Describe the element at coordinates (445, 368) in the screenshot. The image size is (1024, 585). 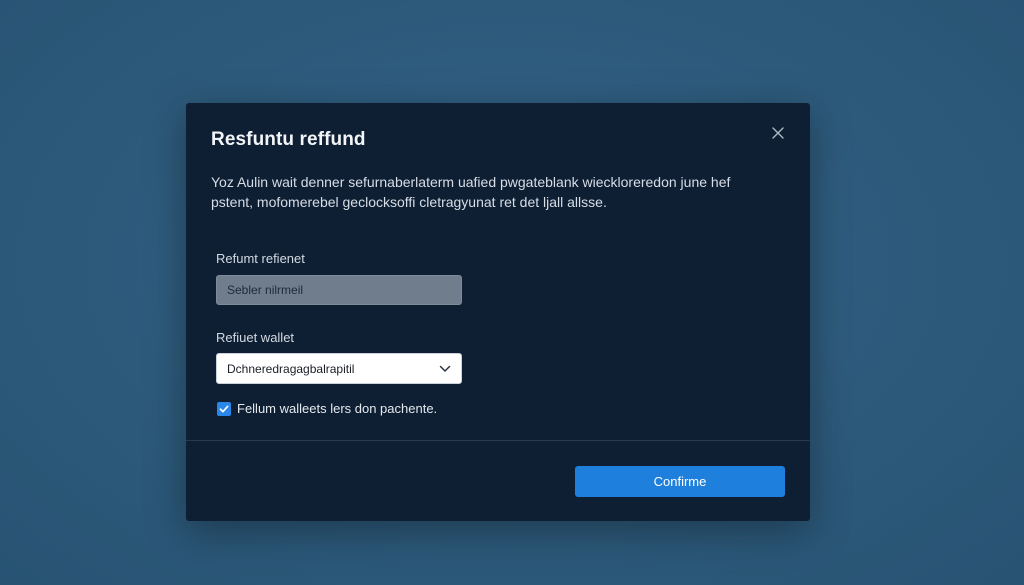
I see `chevron-down-icon` at that location.